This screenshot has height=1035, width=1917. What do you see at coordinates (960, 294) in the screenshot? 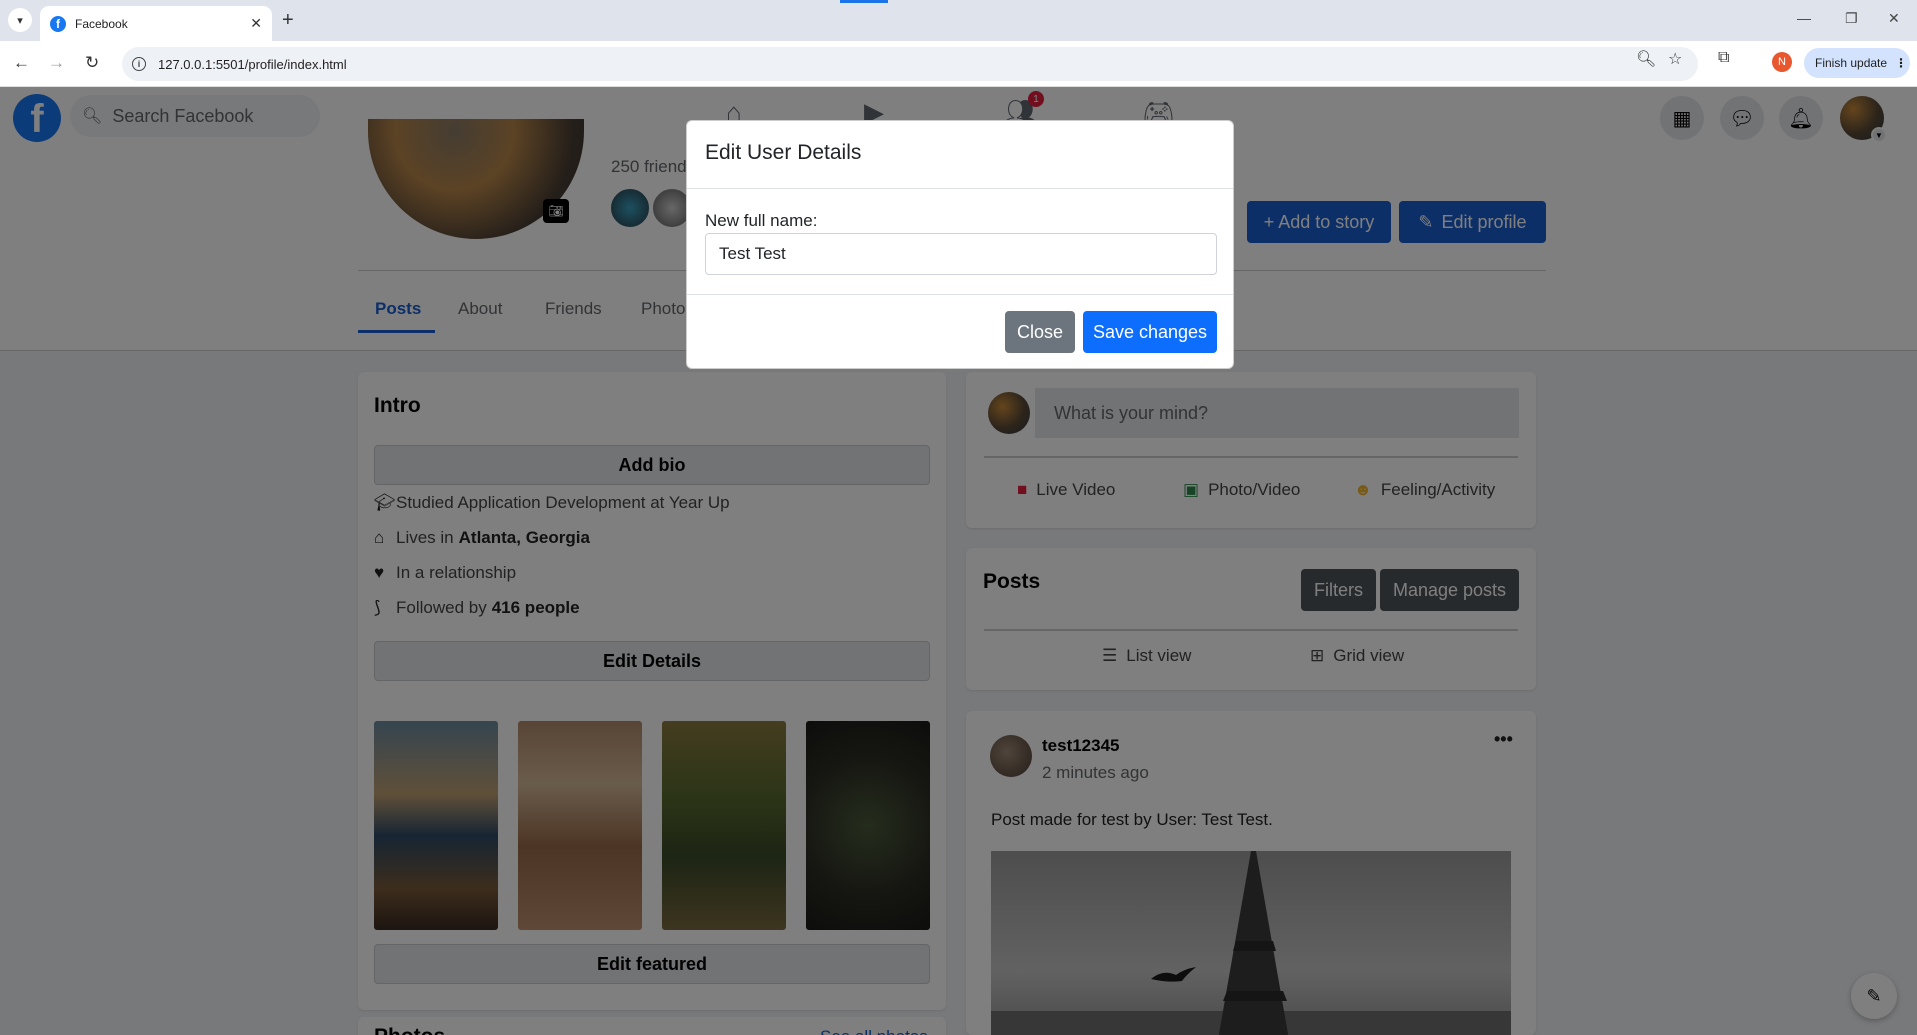
I see `modal-footer-divider` at bounding box center [960, 294].